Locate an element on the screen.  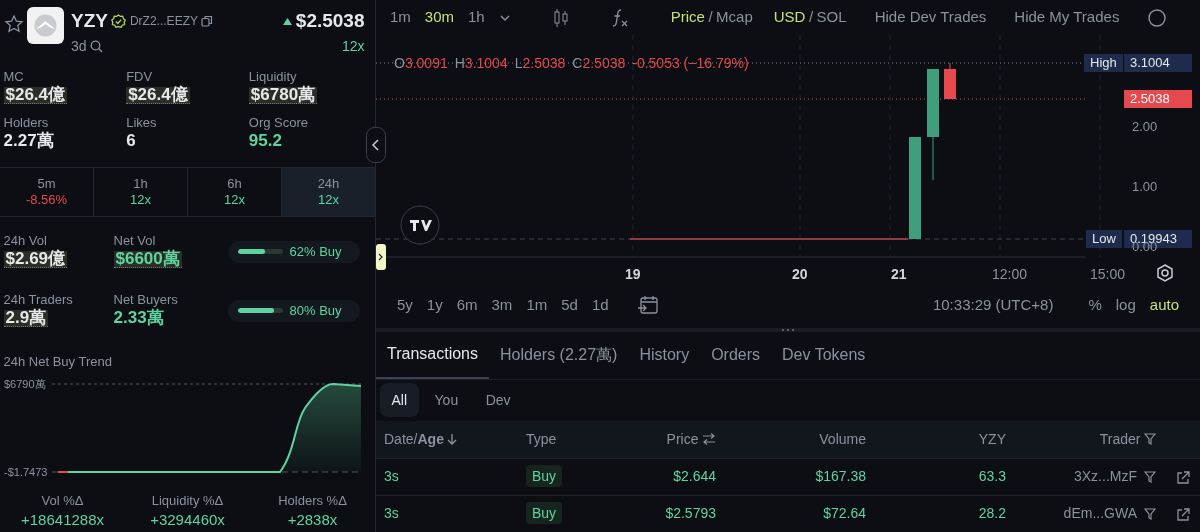
range-button: 1y is located at coordinates (434, 305).